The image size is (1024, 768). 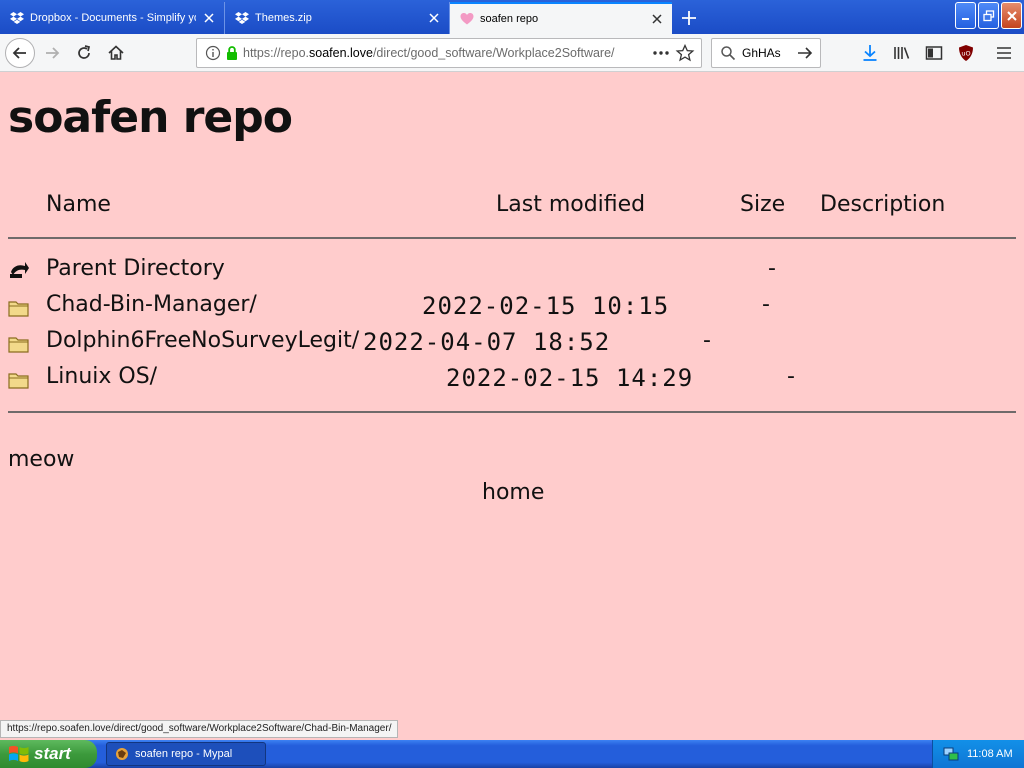 What do you see at coordinates (467, 19) in the screenshot?
I see `heart-icon` at bounding box center [467, 19].